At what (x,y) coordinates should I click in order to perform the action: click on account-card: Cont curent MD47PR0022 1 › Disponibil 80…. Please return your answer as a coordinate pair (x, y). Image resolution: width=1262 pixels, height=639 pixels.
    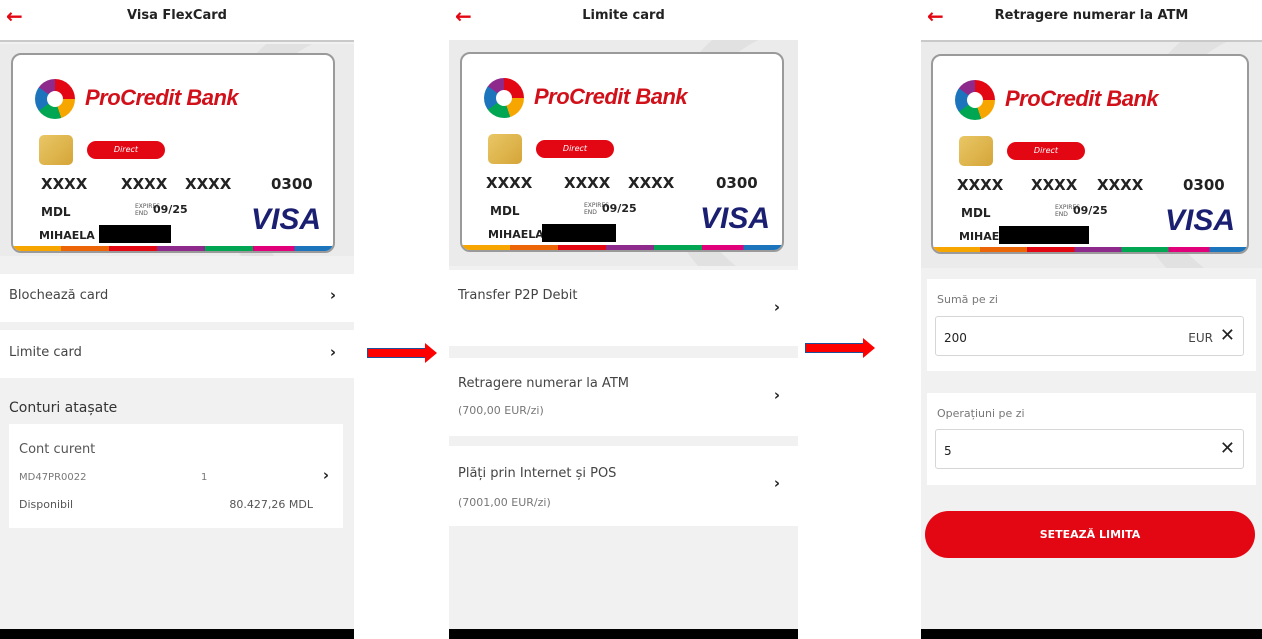
    Looking at the image, I should click on (176, 476).